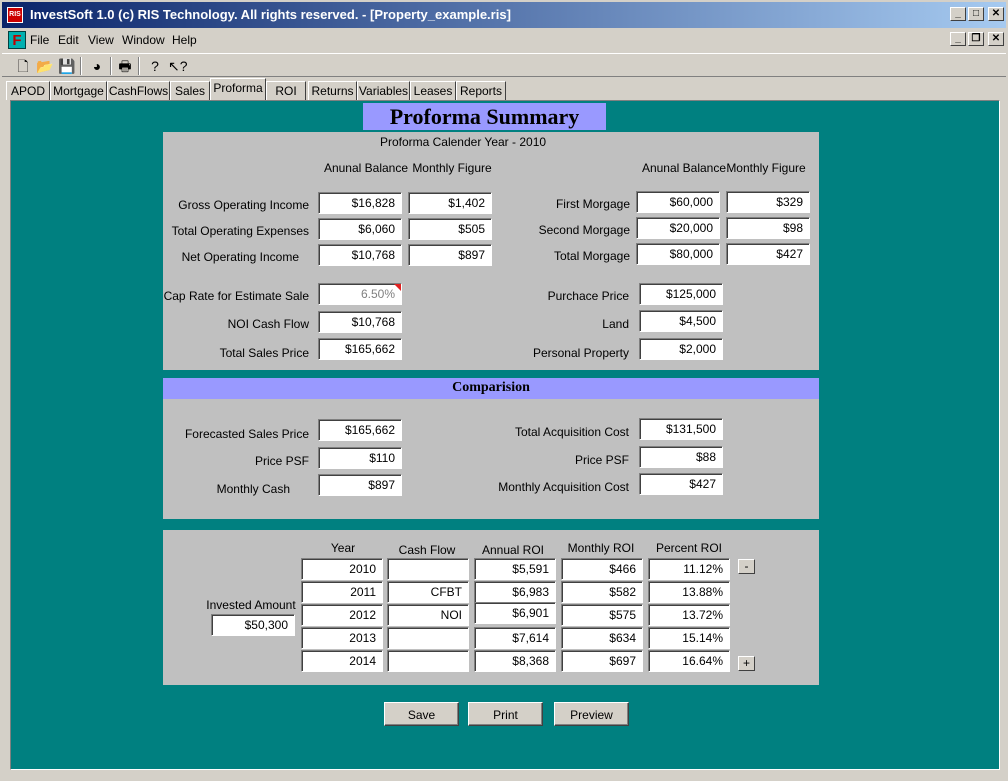 Image resolution: width=1008 pixels, height=781 pixels. What do you see at coordinates (342, 592) in the screenshot?
I see `roi-year-cell: 2011` at bounding box center [342, 592].